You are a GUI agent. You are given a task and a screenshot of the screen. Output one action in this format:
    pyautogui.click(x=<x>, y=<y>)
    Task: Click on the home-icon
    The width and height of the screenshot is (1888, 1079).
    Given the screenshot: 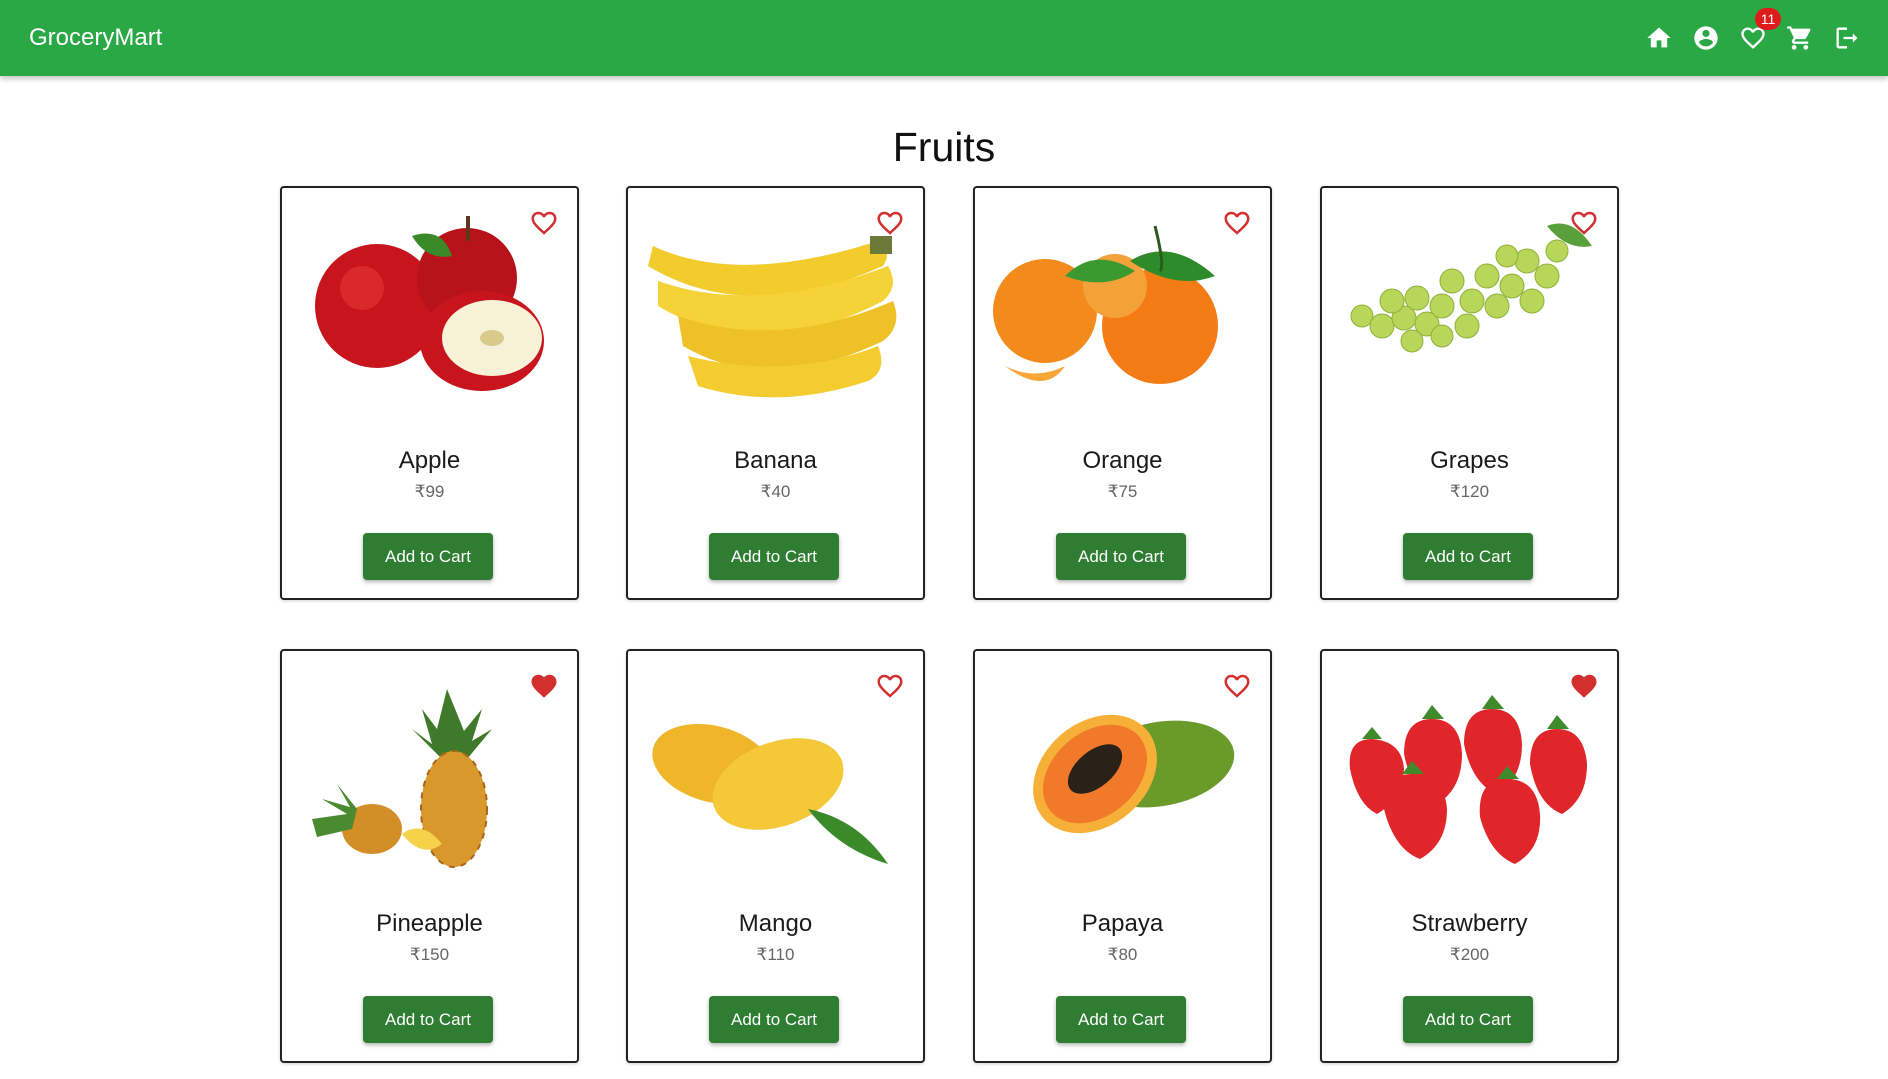 What is the action you would take?
    pyautogui.click(x=1659, y=38)
    